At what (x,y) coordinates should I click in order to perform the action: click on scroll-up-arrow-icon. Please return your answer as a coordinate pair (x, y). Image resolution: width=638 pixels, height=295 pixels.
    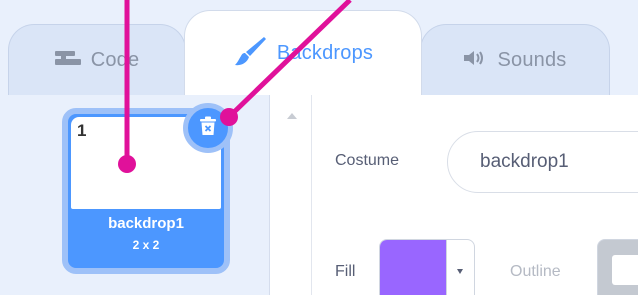
    Looking at the image, I should click on (292, 116).